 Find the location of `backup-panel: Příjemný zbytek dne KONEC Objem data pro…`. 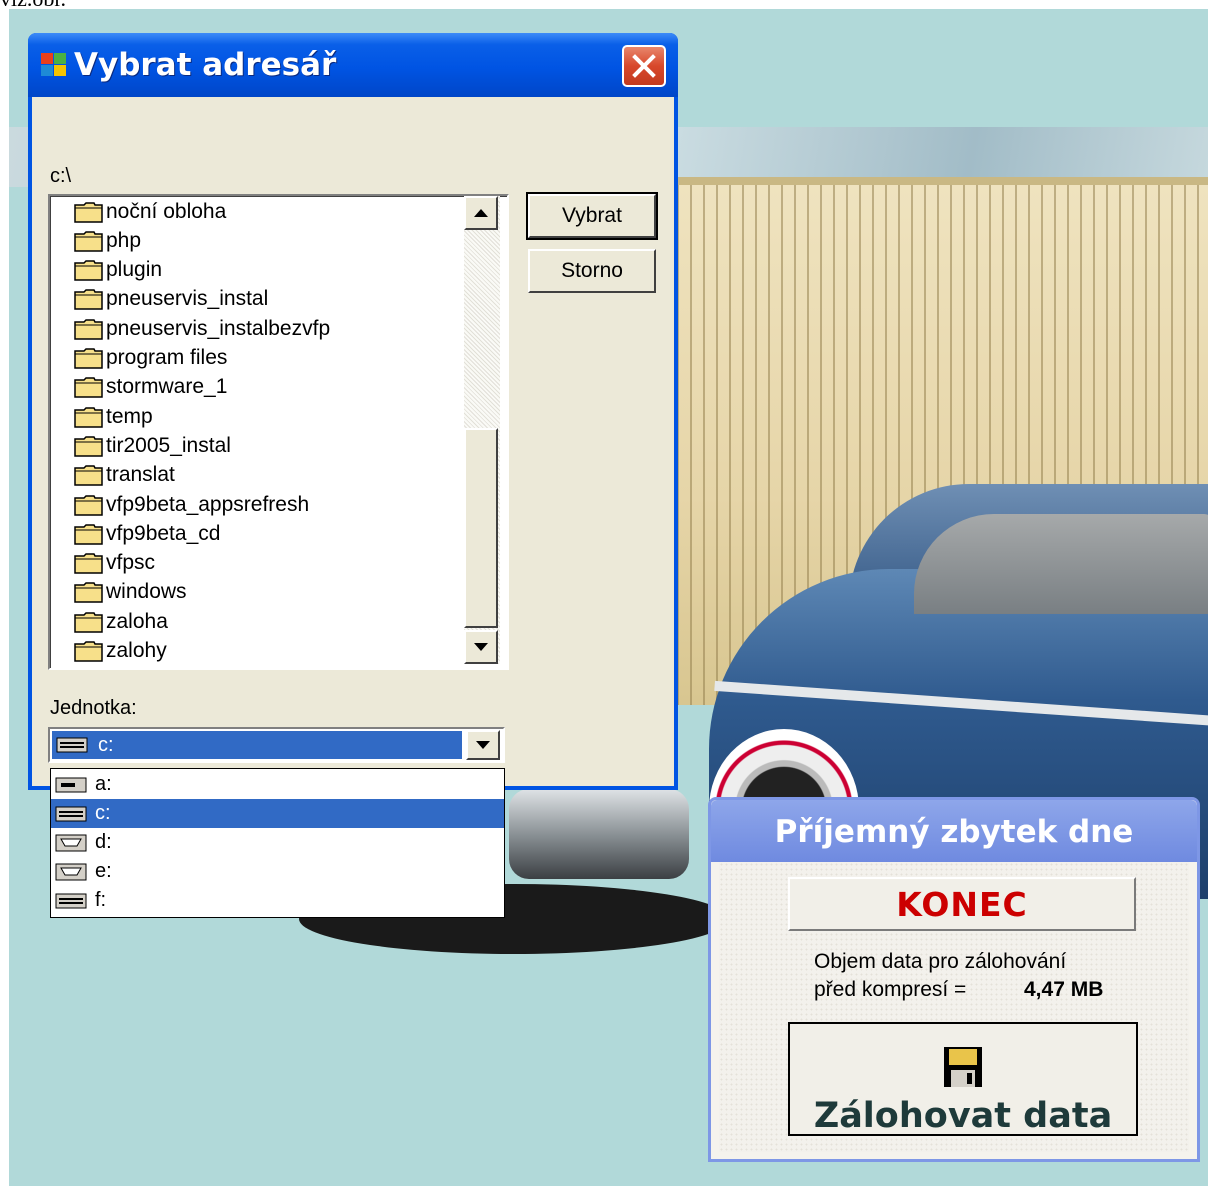

backup-panel: Příjemný zbytek dne KONEC Objem data pro… is located at coordinates (954, 979).